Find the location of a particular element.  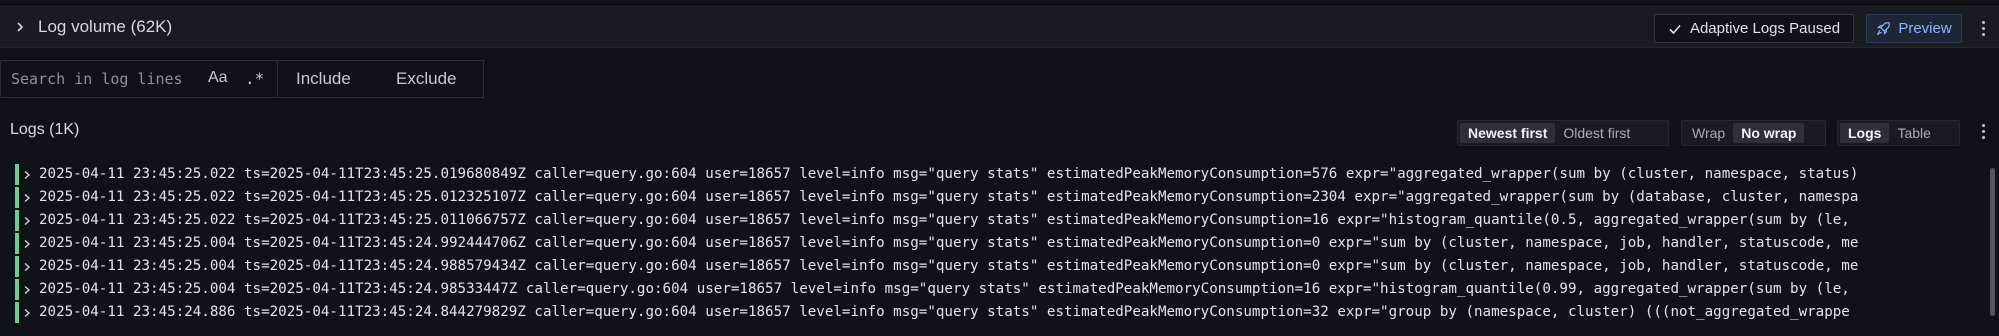

search-input is located at coordinates (106, 79).